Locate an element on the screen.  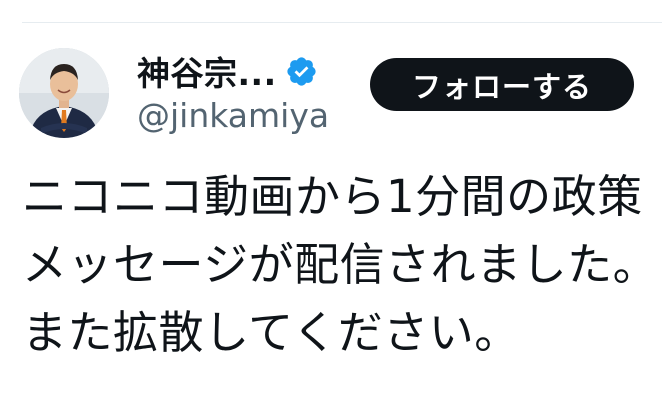
follow-button: フォローする is located at coordinates (502, 84).